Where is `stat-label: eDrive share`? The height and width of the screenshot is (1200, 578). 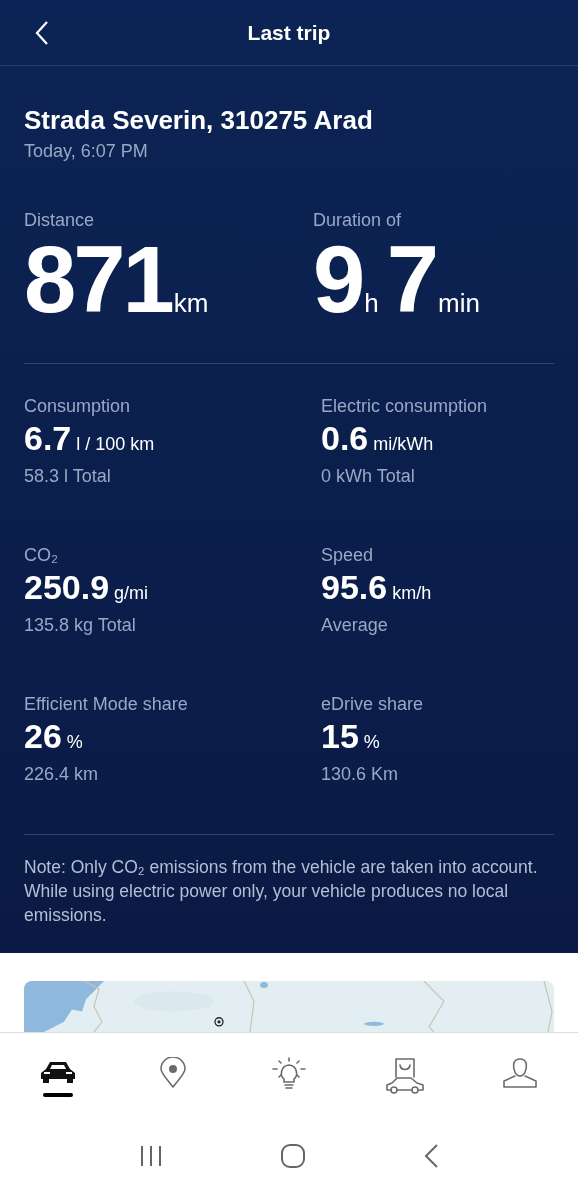
stat-label: eDrive share is located at coordinates (373, 704).